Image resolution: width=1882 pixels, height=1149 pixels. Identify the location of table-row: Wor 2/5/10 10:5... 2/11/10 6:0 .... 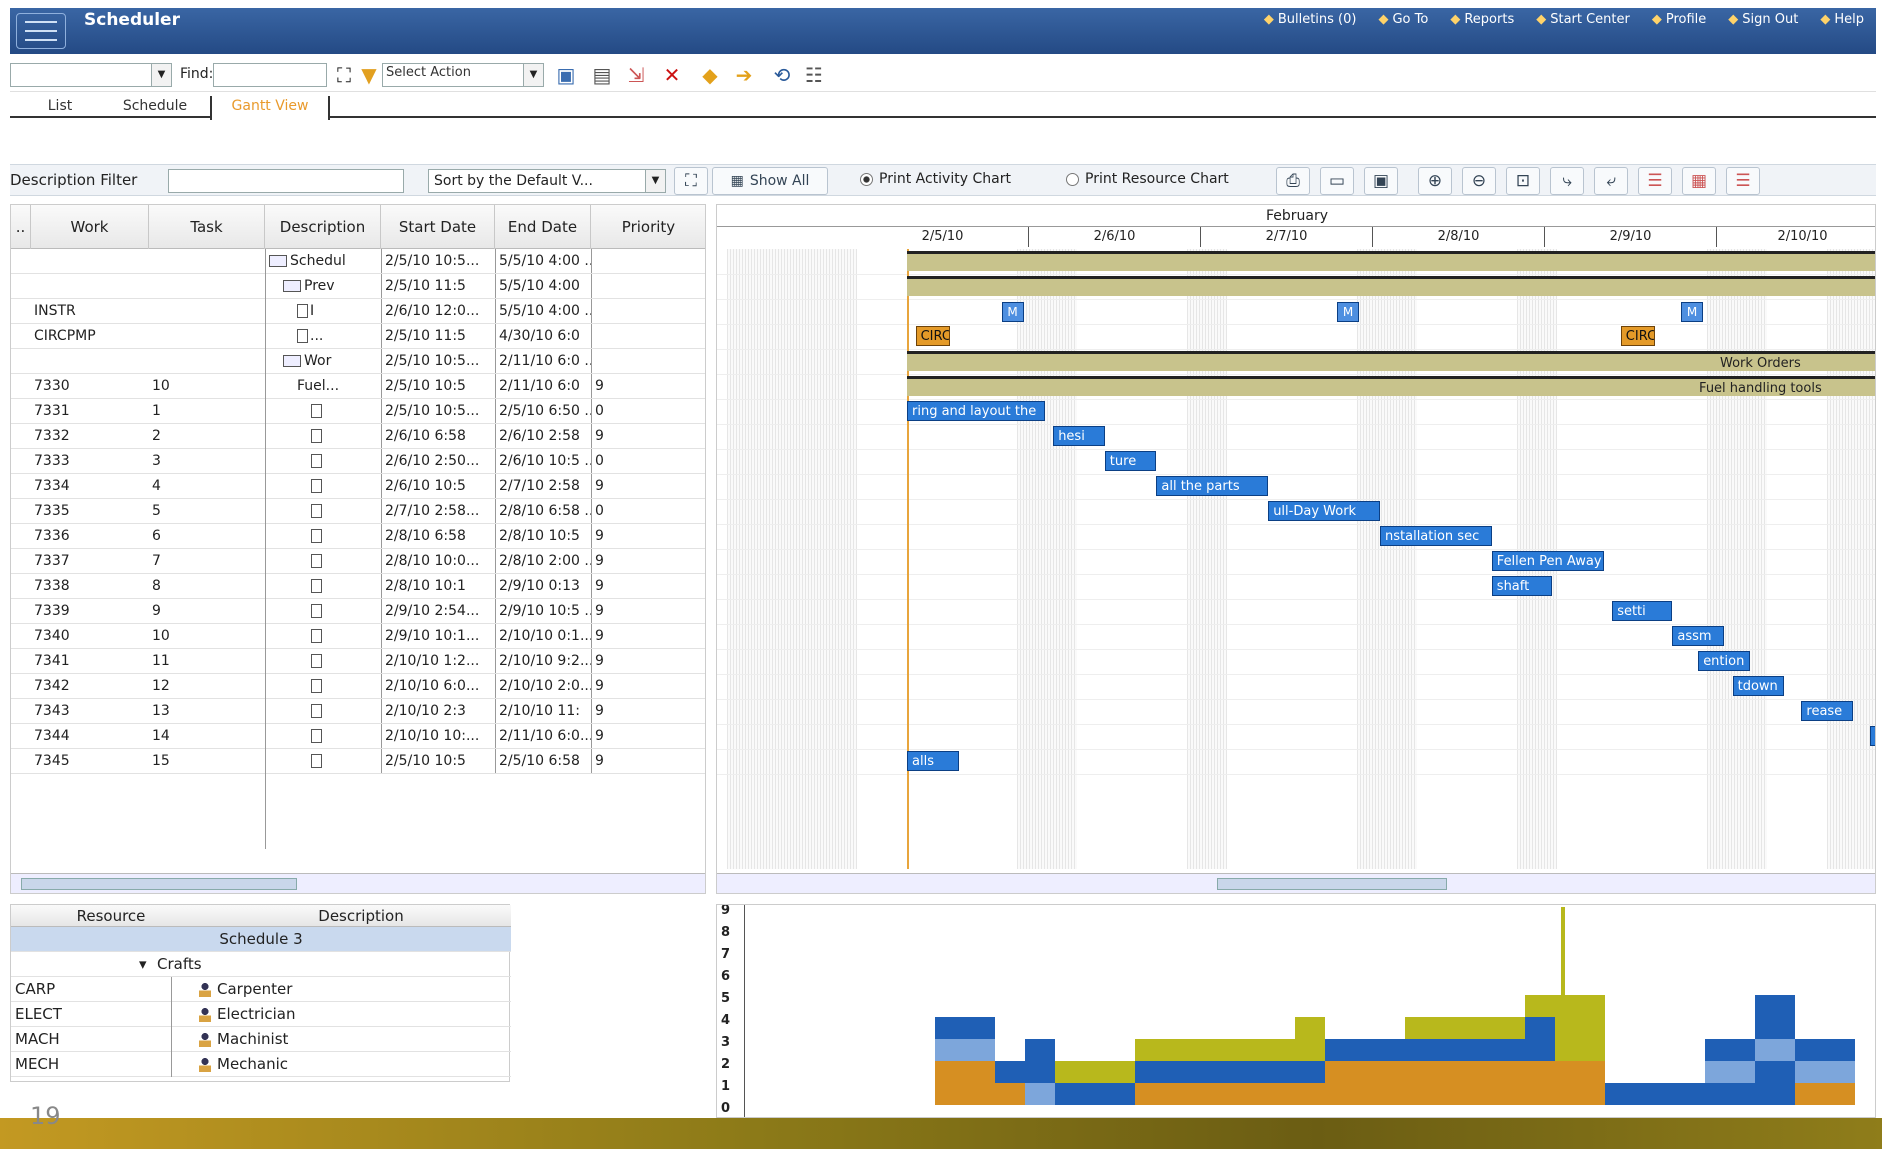
(358, 361).